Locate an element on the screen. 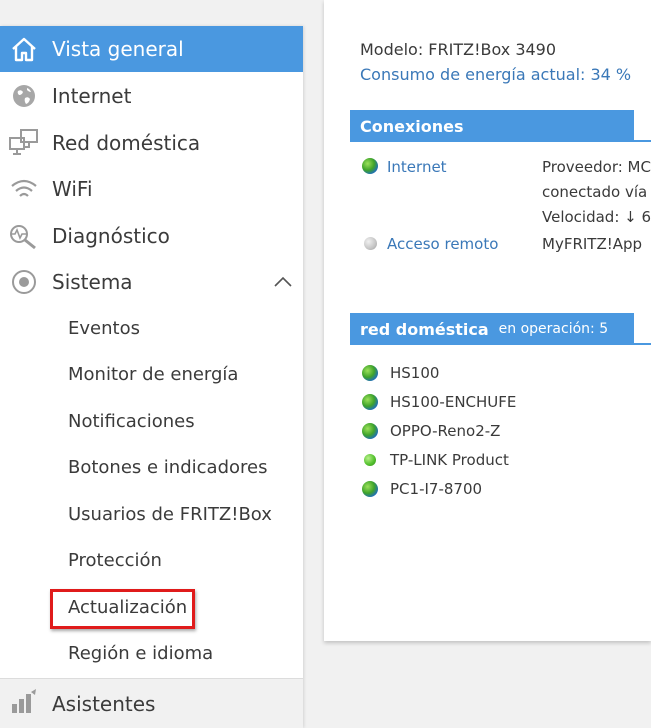 This screenshot has width=651, height=728. submenu-item-protection: Protección is located at coordinates (115, 560).